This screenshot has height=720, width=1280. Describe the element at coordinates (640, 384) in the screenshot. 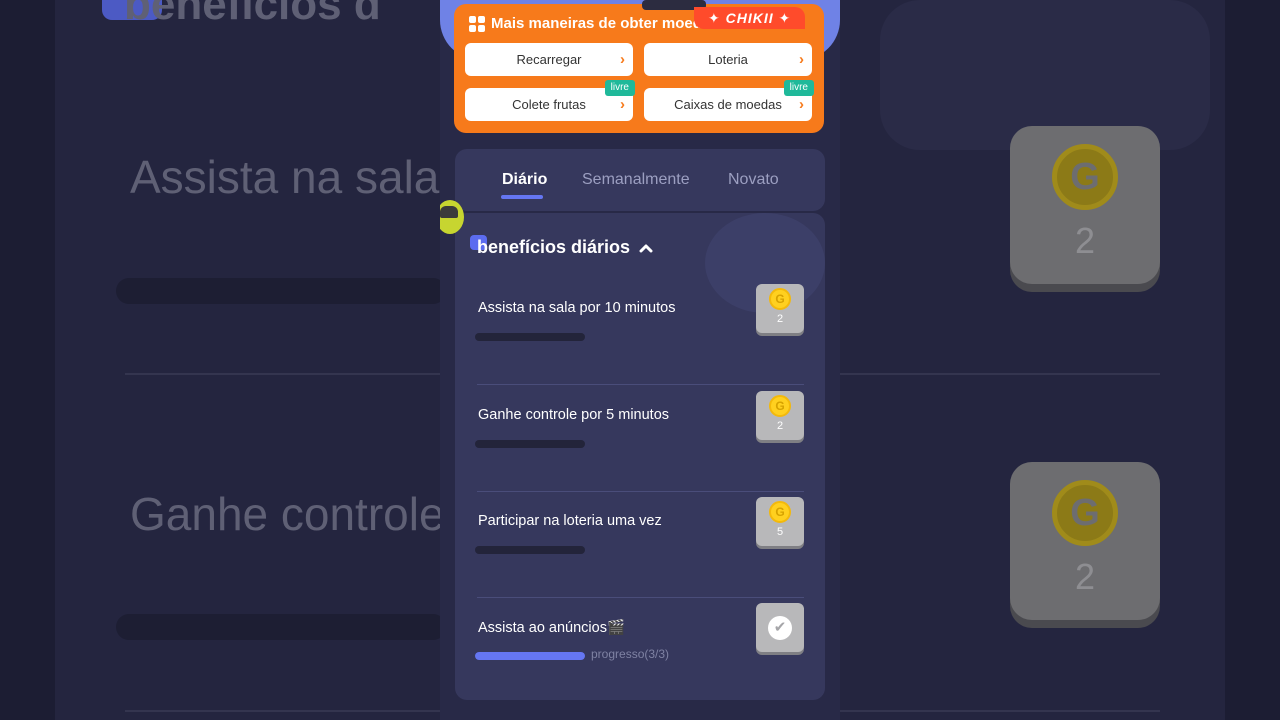

I see `divider` at that location.